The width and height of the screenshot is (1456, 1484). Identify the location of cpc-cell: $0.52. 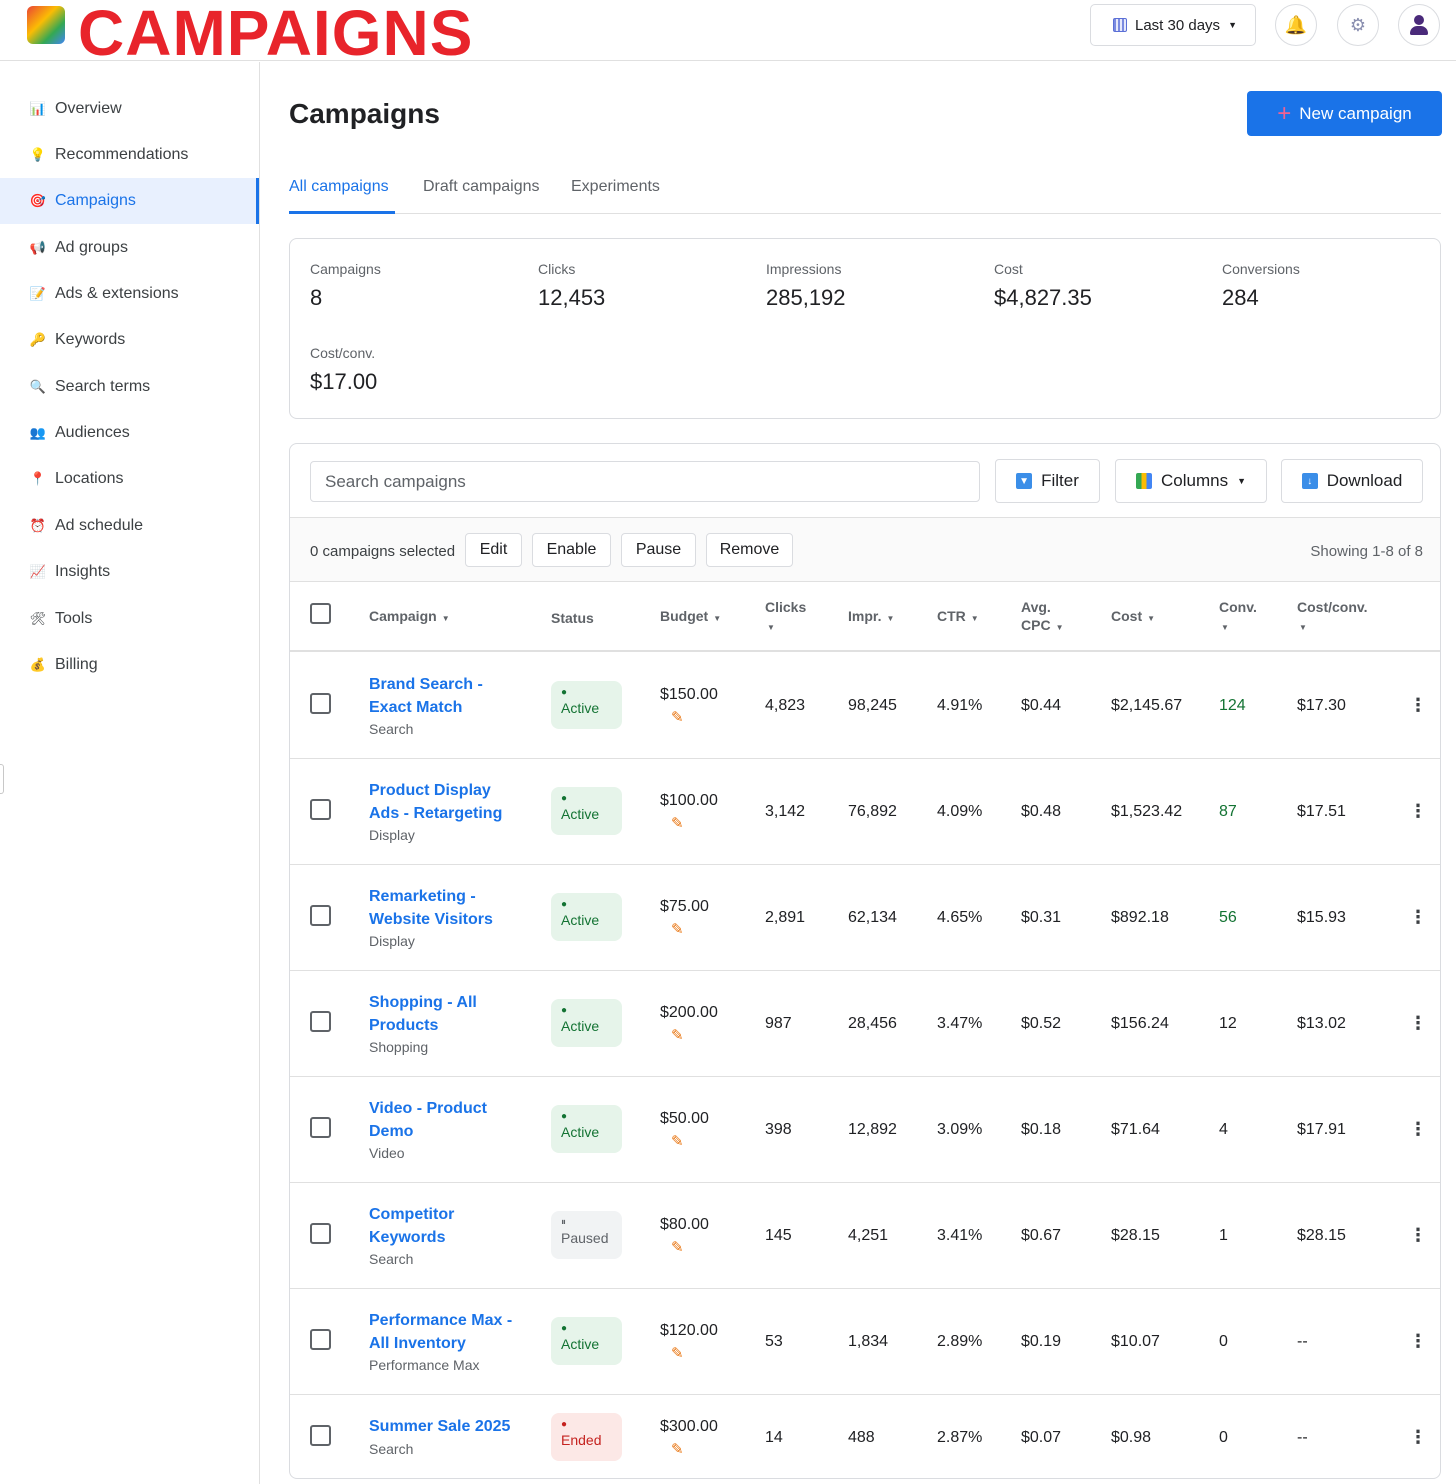
(1041, 1023).